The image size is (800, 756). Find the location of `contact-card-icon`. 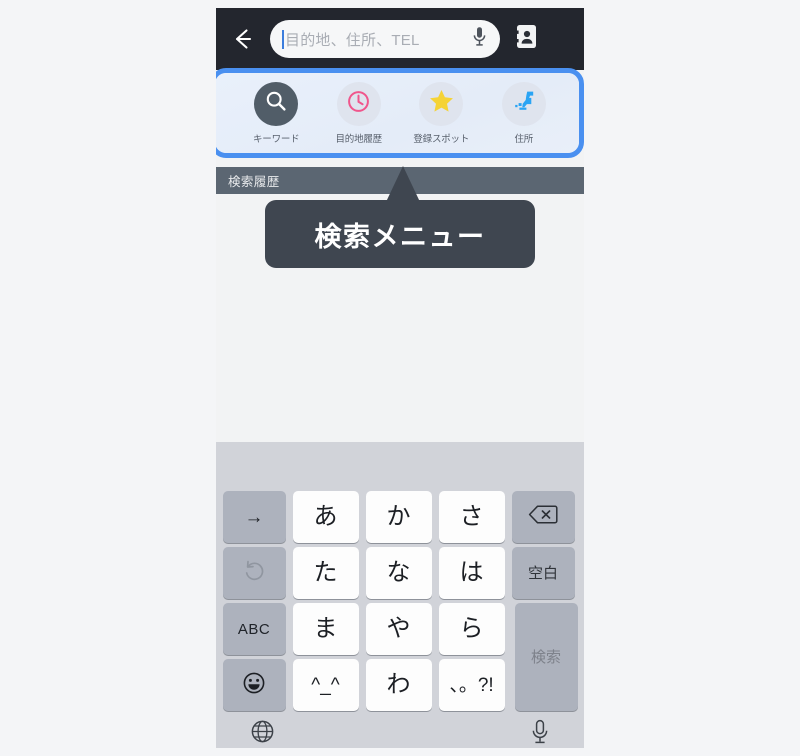

contact-card-icon is located at coordinates (526, 39).